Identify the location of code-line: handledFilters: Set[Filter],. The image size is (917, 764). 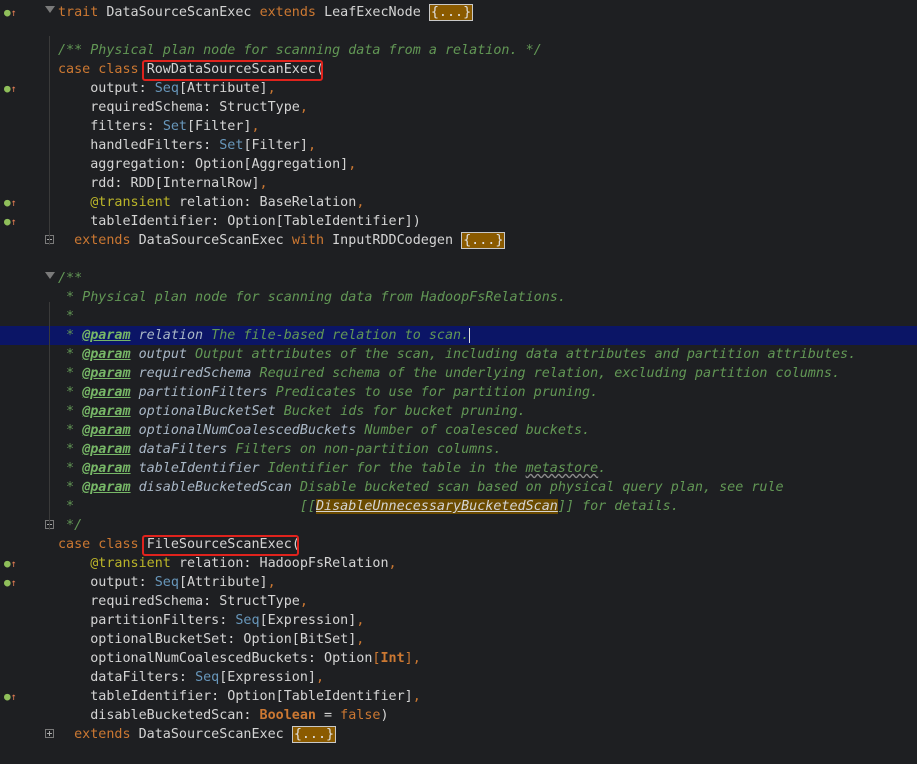
(458, 145).